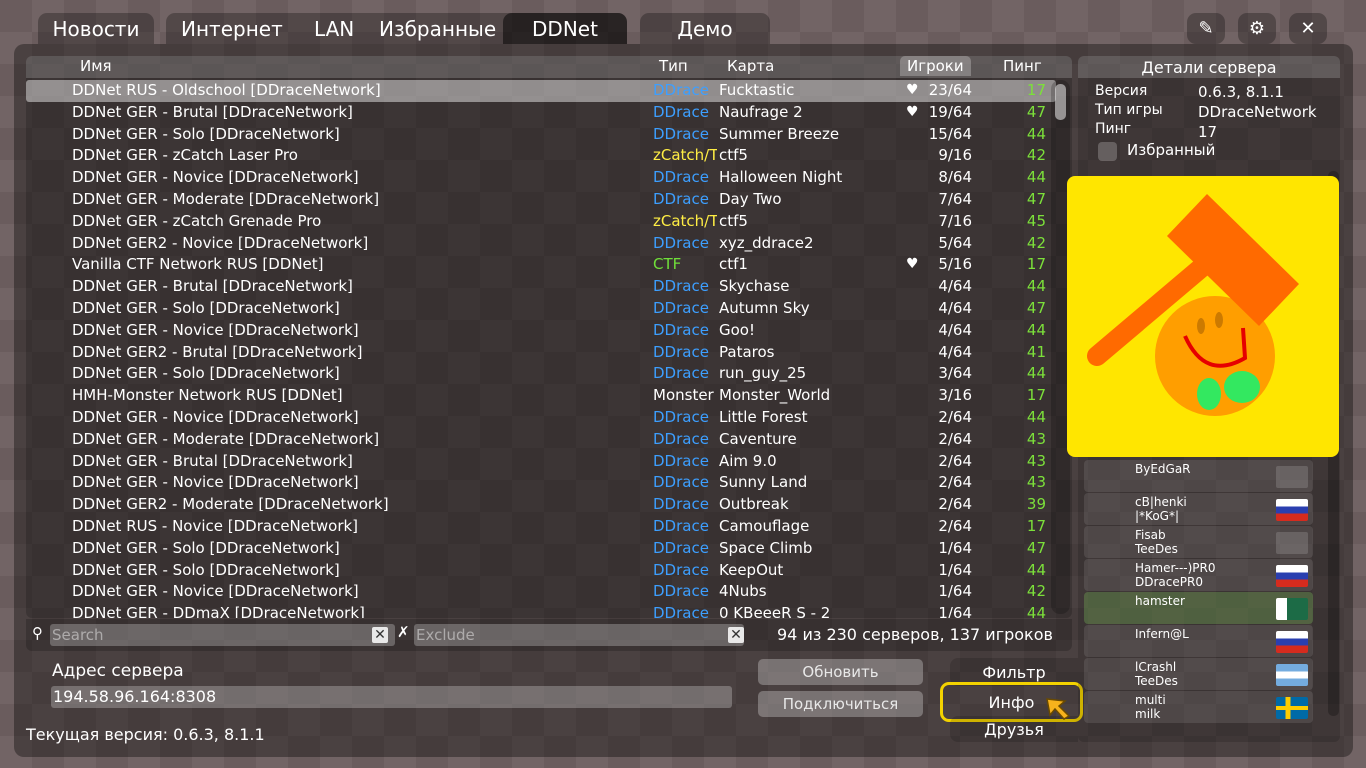 This screenshot has height=768, width=1366. Describe the element at coordinates (579, 635) in the screenshot. I see `exclude-input: Exclude` at that location.